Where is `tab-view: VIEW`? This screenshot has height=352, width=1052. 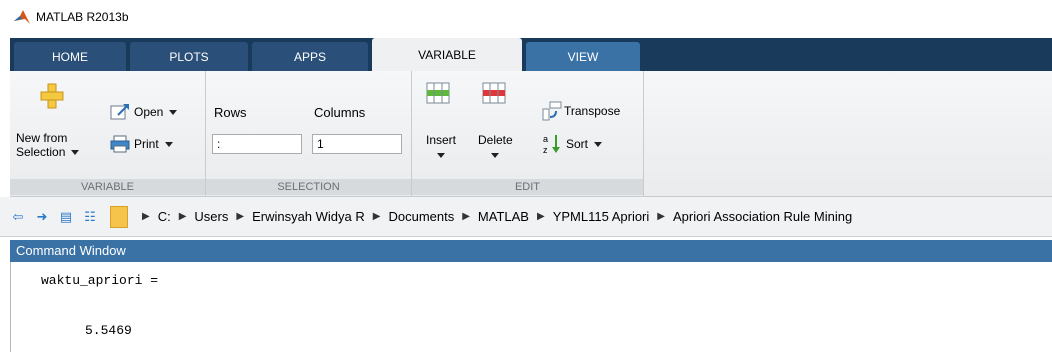 tab-view: VIEW is located at coordinates (583, 56).